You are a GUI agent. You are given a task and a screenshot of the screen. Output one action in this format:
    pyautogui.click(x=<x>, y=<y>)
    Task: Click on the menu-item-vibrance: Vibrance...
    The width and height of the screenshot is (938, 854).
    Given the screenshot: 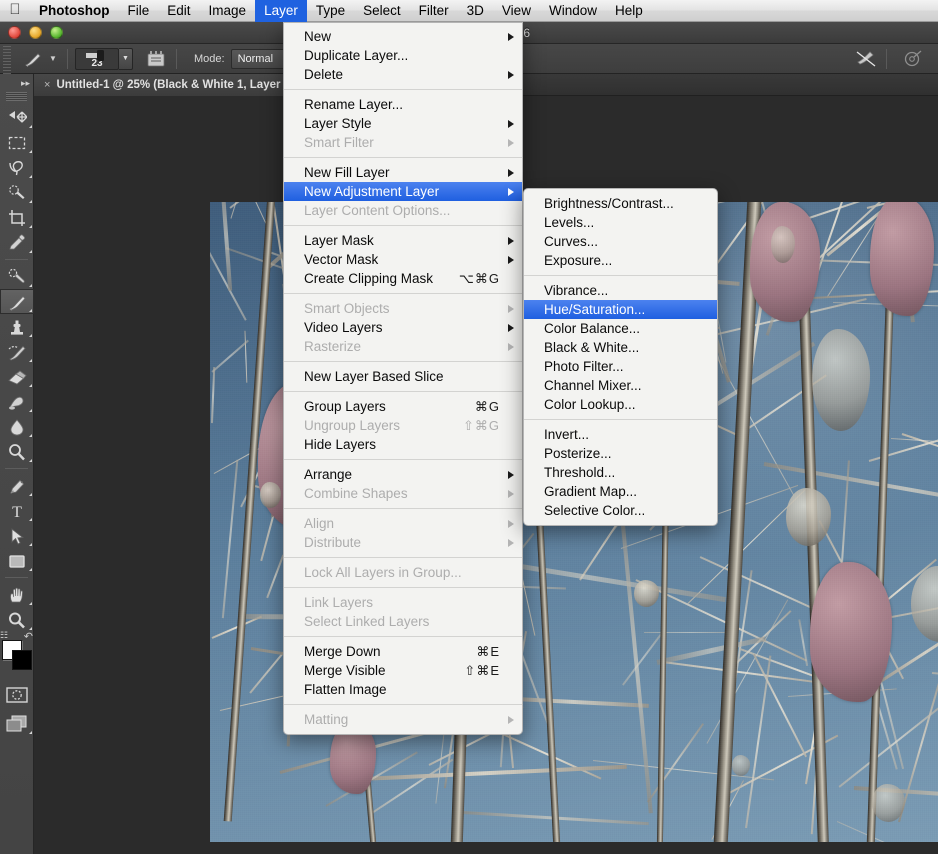 What is the action you would take?
    pyautogui.click(x=620, y=290)
    